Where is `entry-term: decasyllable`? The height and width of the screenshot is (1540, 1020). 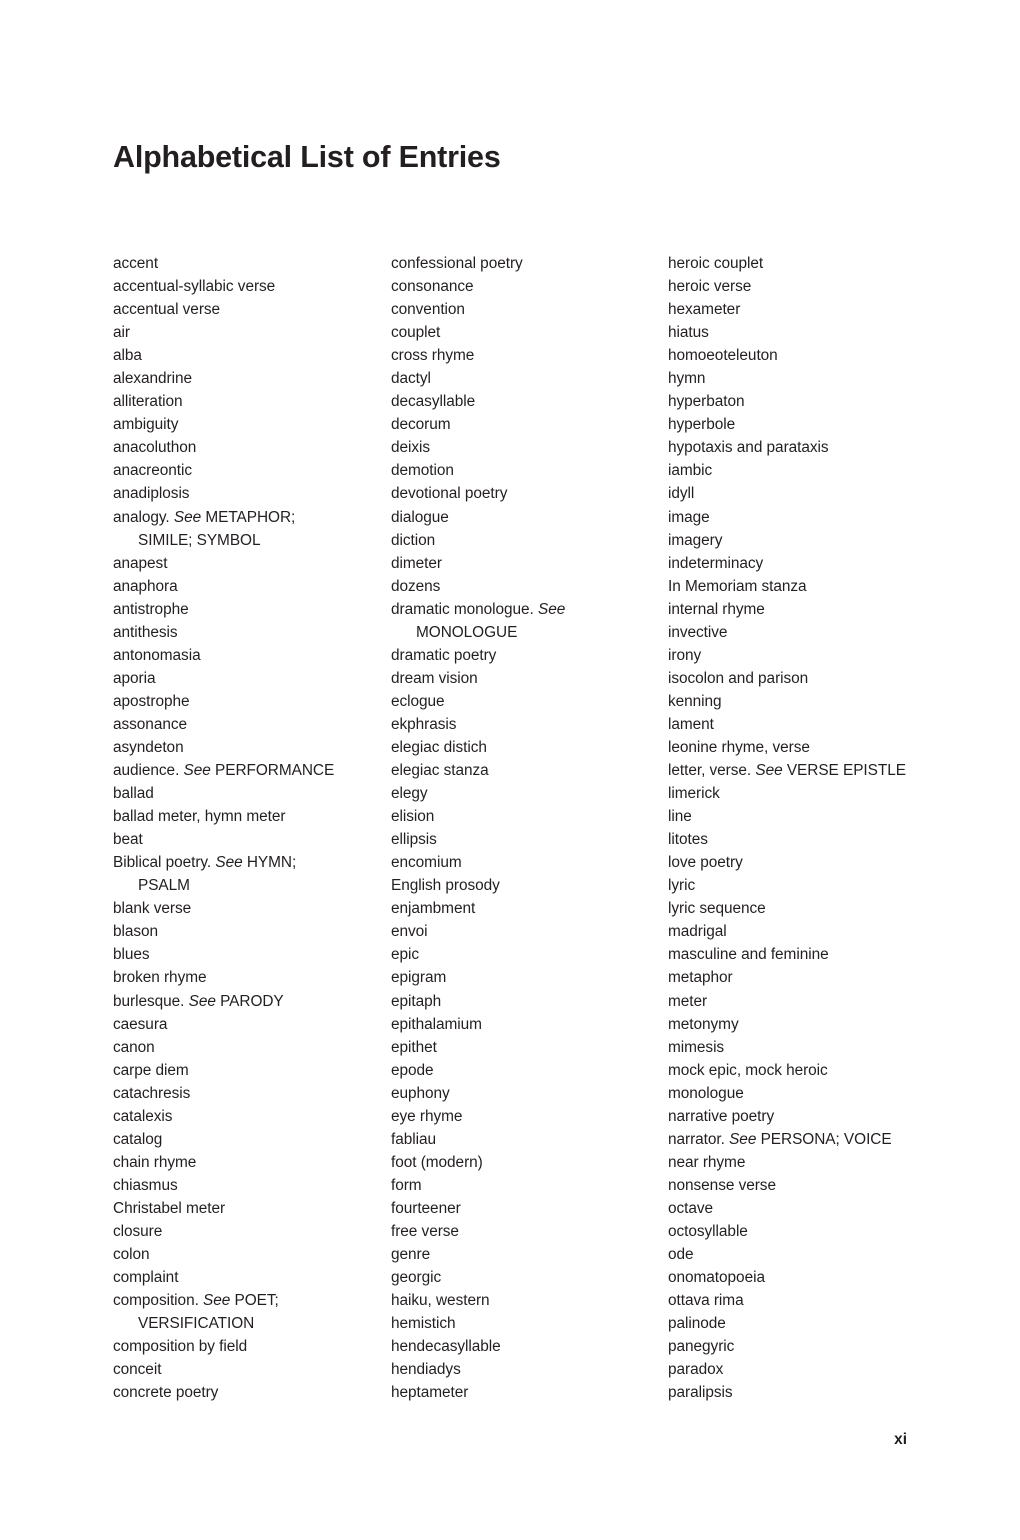 entry-term: decasyllable is located at coordinates (433, 402).